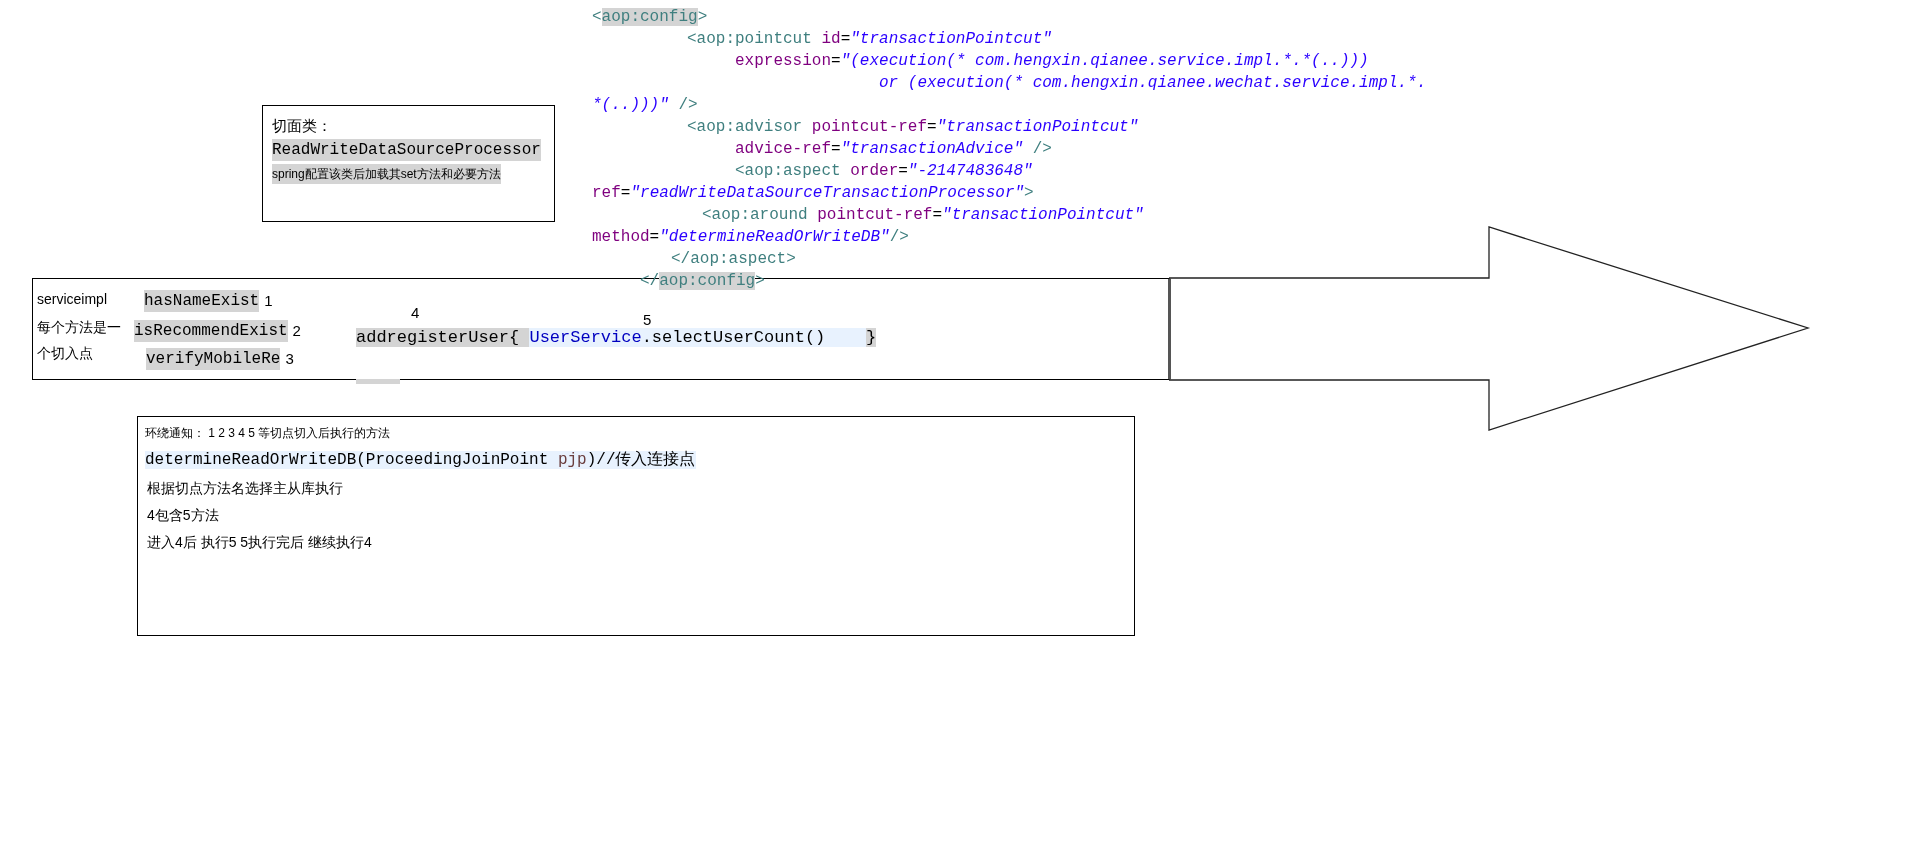 This screenshot has width=1914, height=857. I want to click on code-line: determineReadOrWriteDB(ProceedingJoinPoint pjp)//传入连接点, so click(420, 460).